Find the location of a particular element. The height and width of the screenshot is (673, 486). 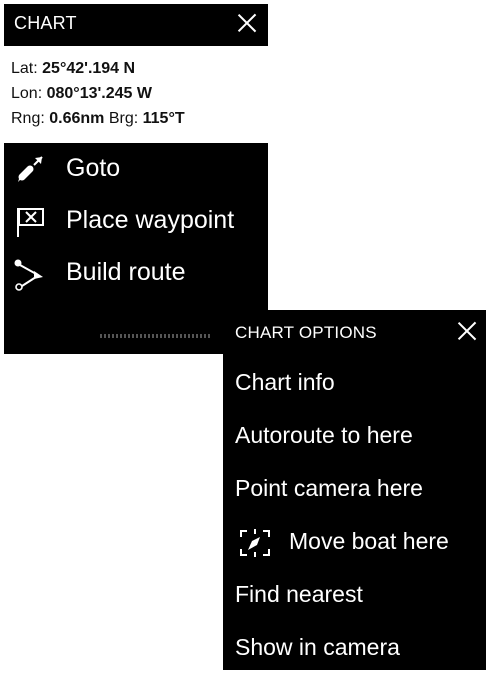

autoroute-option: Autoroute to here is located at coordinates (354, 437).